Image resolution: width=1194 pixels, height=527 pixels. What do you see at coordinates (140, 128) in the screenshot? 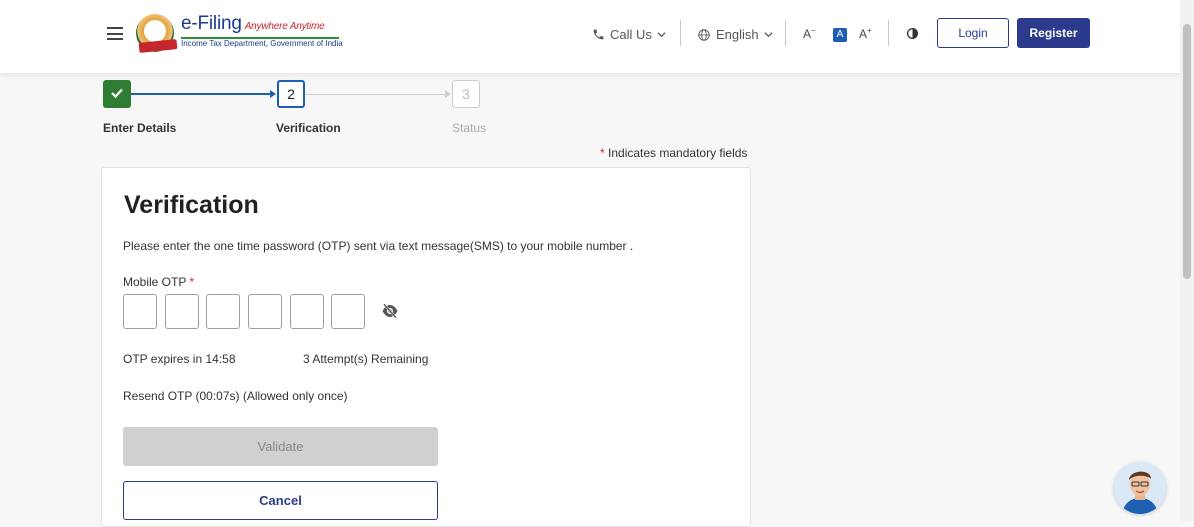
I see `step-1-label: Enter Details` at bounding box center [140, 128].